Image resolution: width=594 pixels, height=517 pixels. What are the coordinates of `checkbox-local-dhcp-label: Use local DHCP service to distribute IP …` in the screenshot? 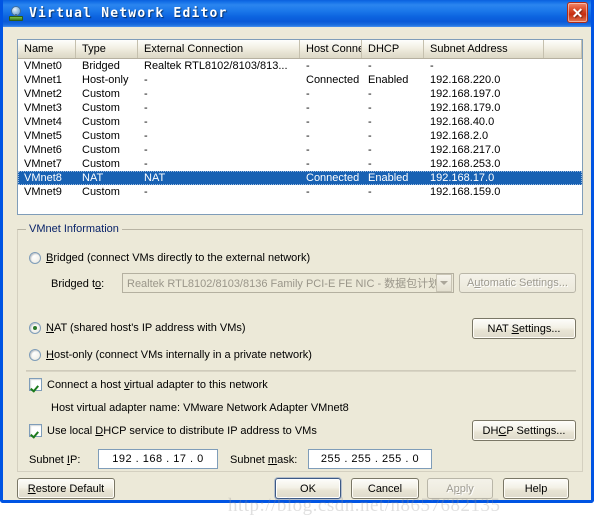 It's located at (182, 430).